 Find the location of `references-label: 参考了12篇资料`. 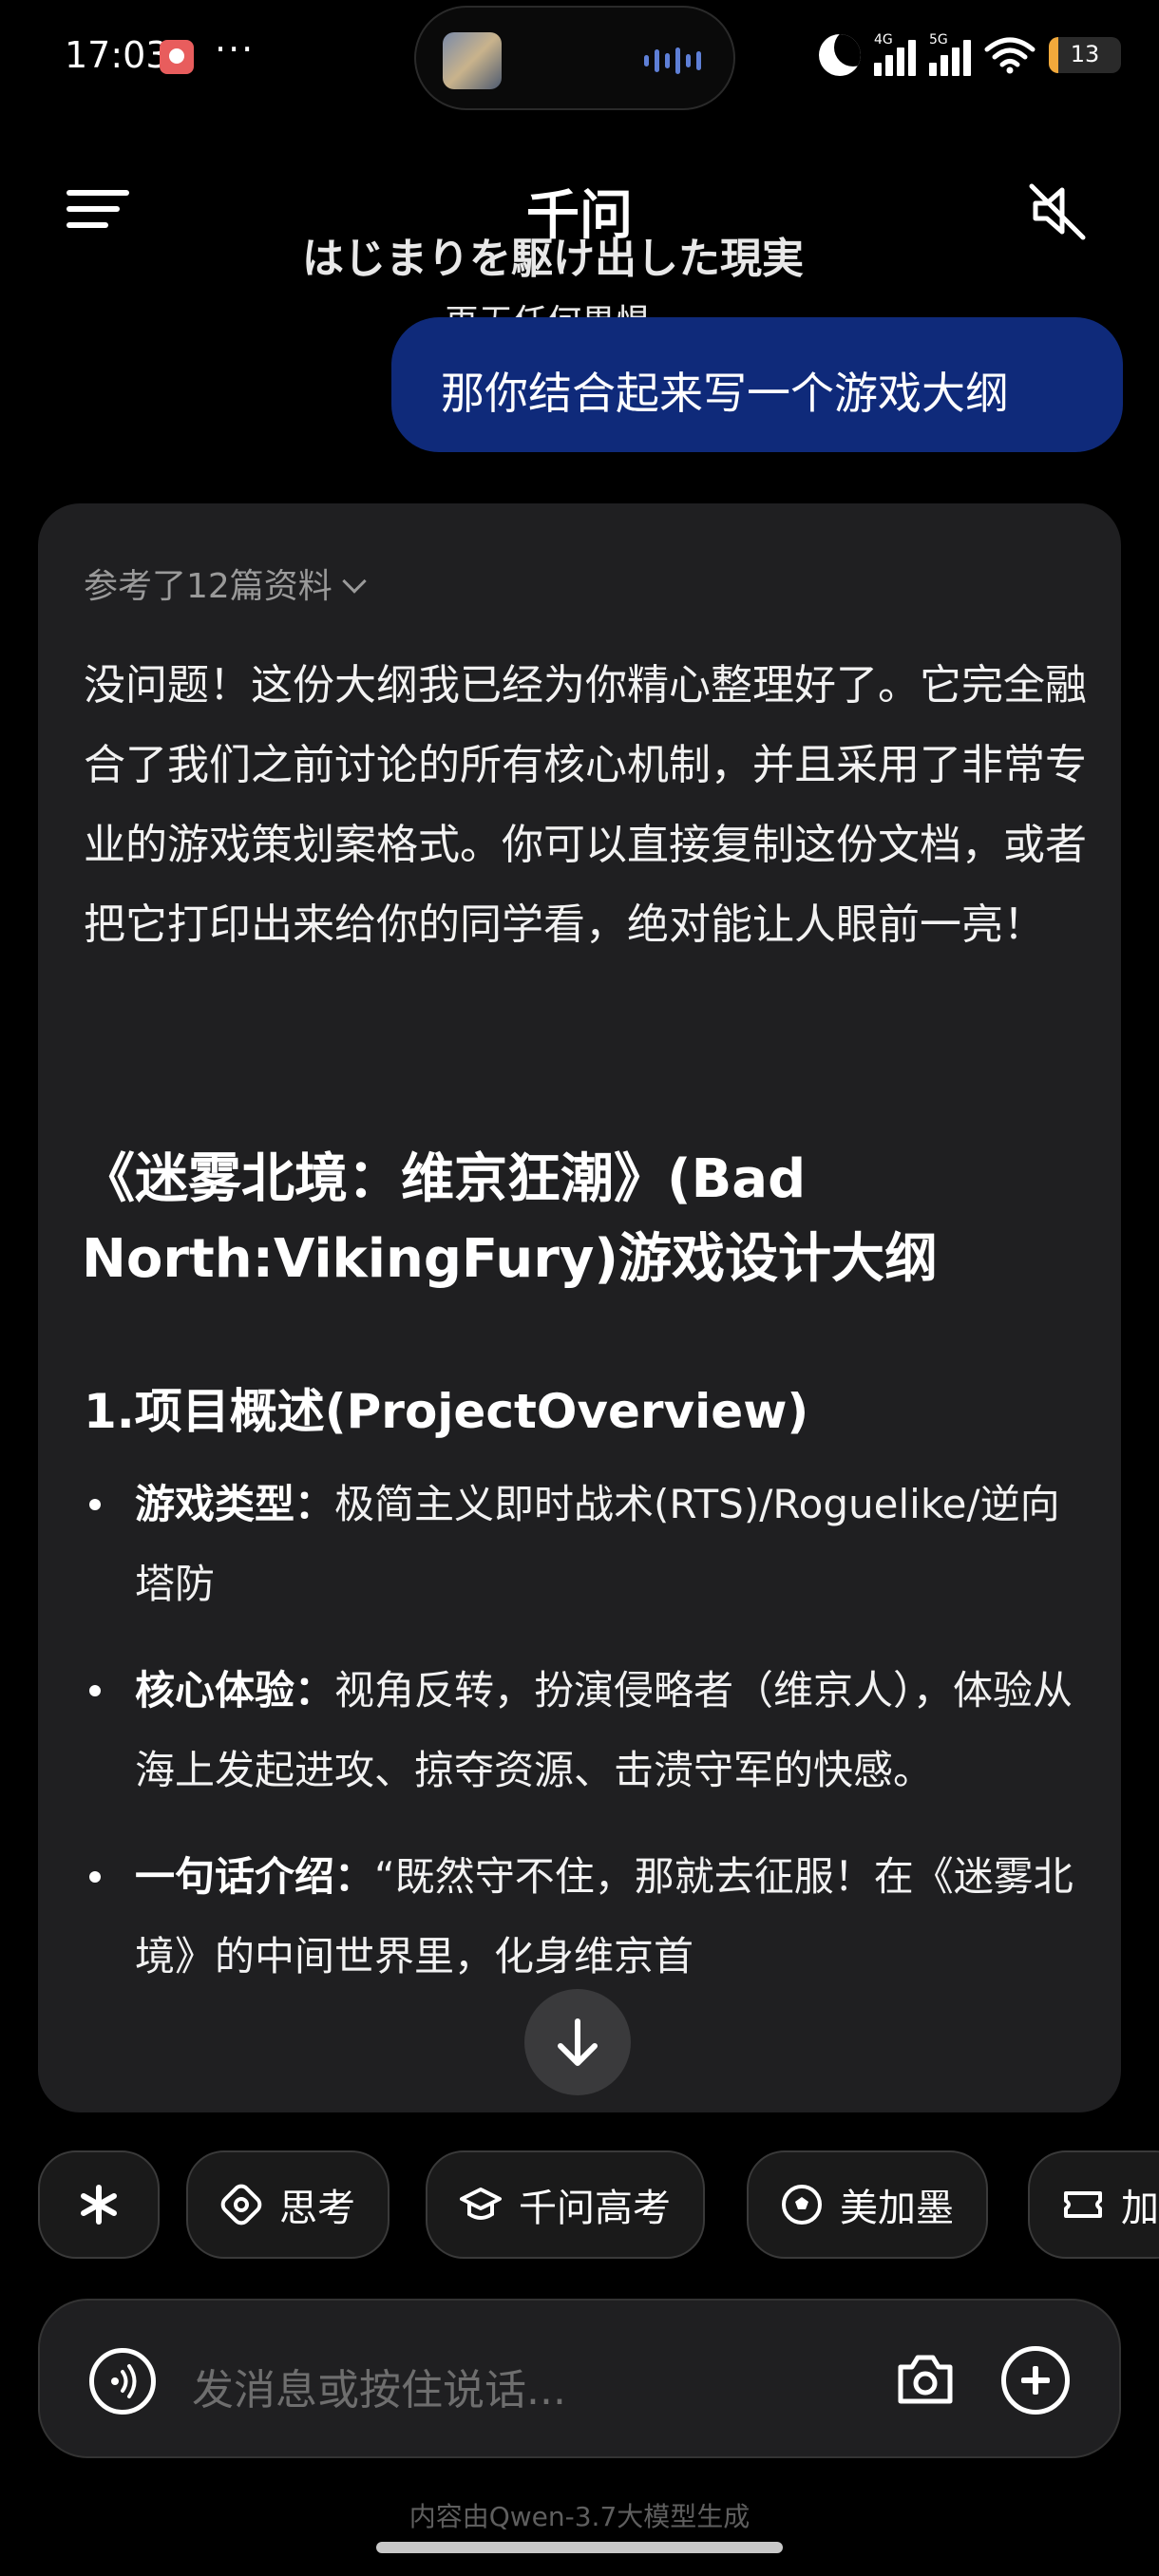

references-label: 参考了12篇资料 is located at coordinates (208, 586).